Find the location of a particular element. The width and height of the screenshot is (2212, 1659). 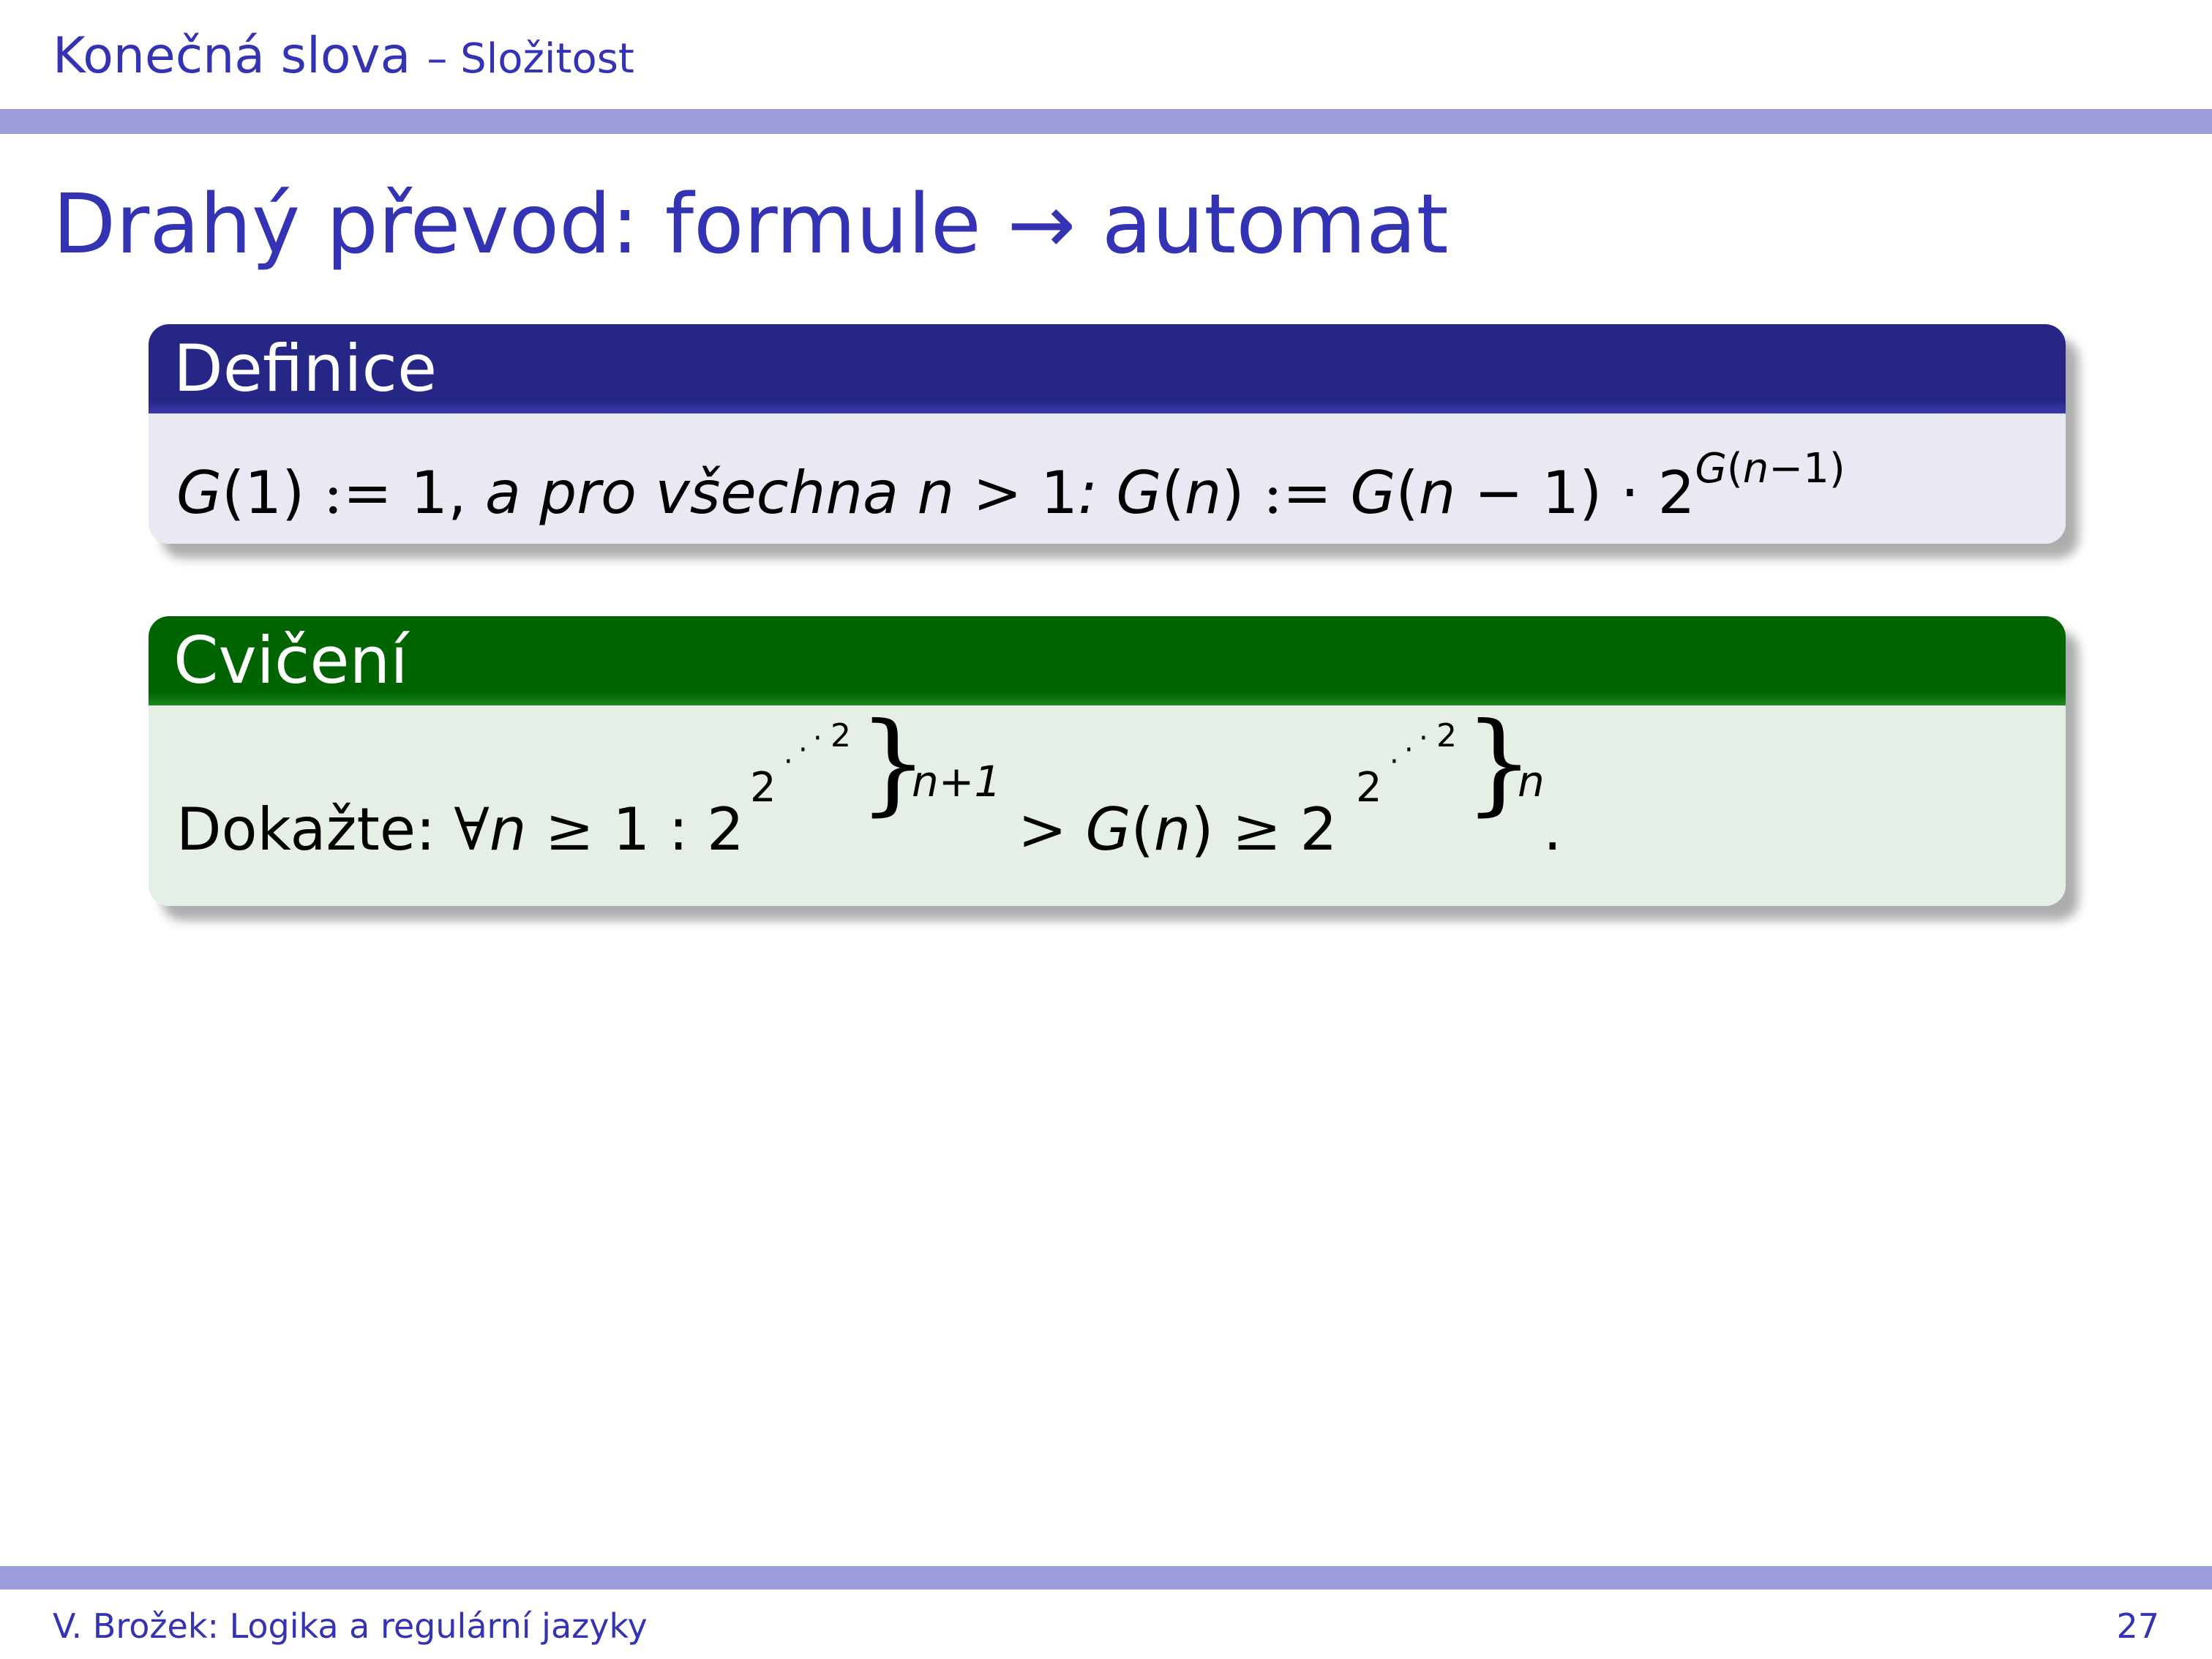

definition-title: Definice is located at coordinates (1107, 368).